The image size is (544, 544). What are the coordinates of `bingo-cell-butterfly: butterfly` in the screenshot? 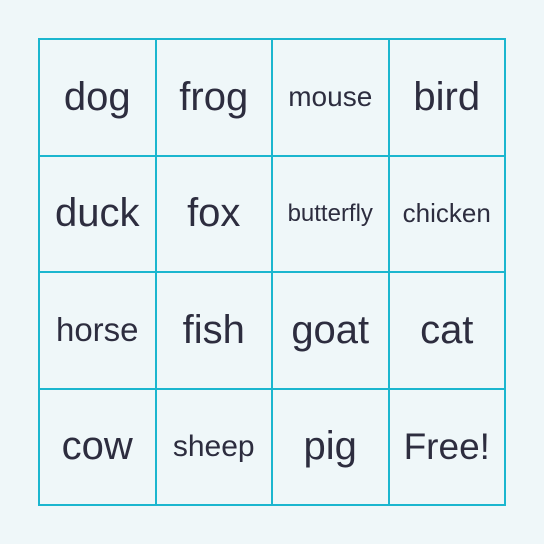 It's located at (330, 213).